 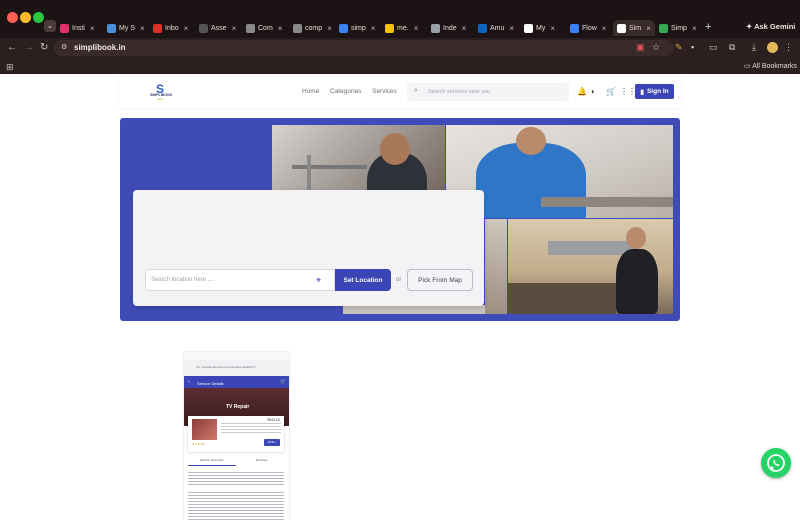 I want to click on drive-icon, so click(x=111, y=28).